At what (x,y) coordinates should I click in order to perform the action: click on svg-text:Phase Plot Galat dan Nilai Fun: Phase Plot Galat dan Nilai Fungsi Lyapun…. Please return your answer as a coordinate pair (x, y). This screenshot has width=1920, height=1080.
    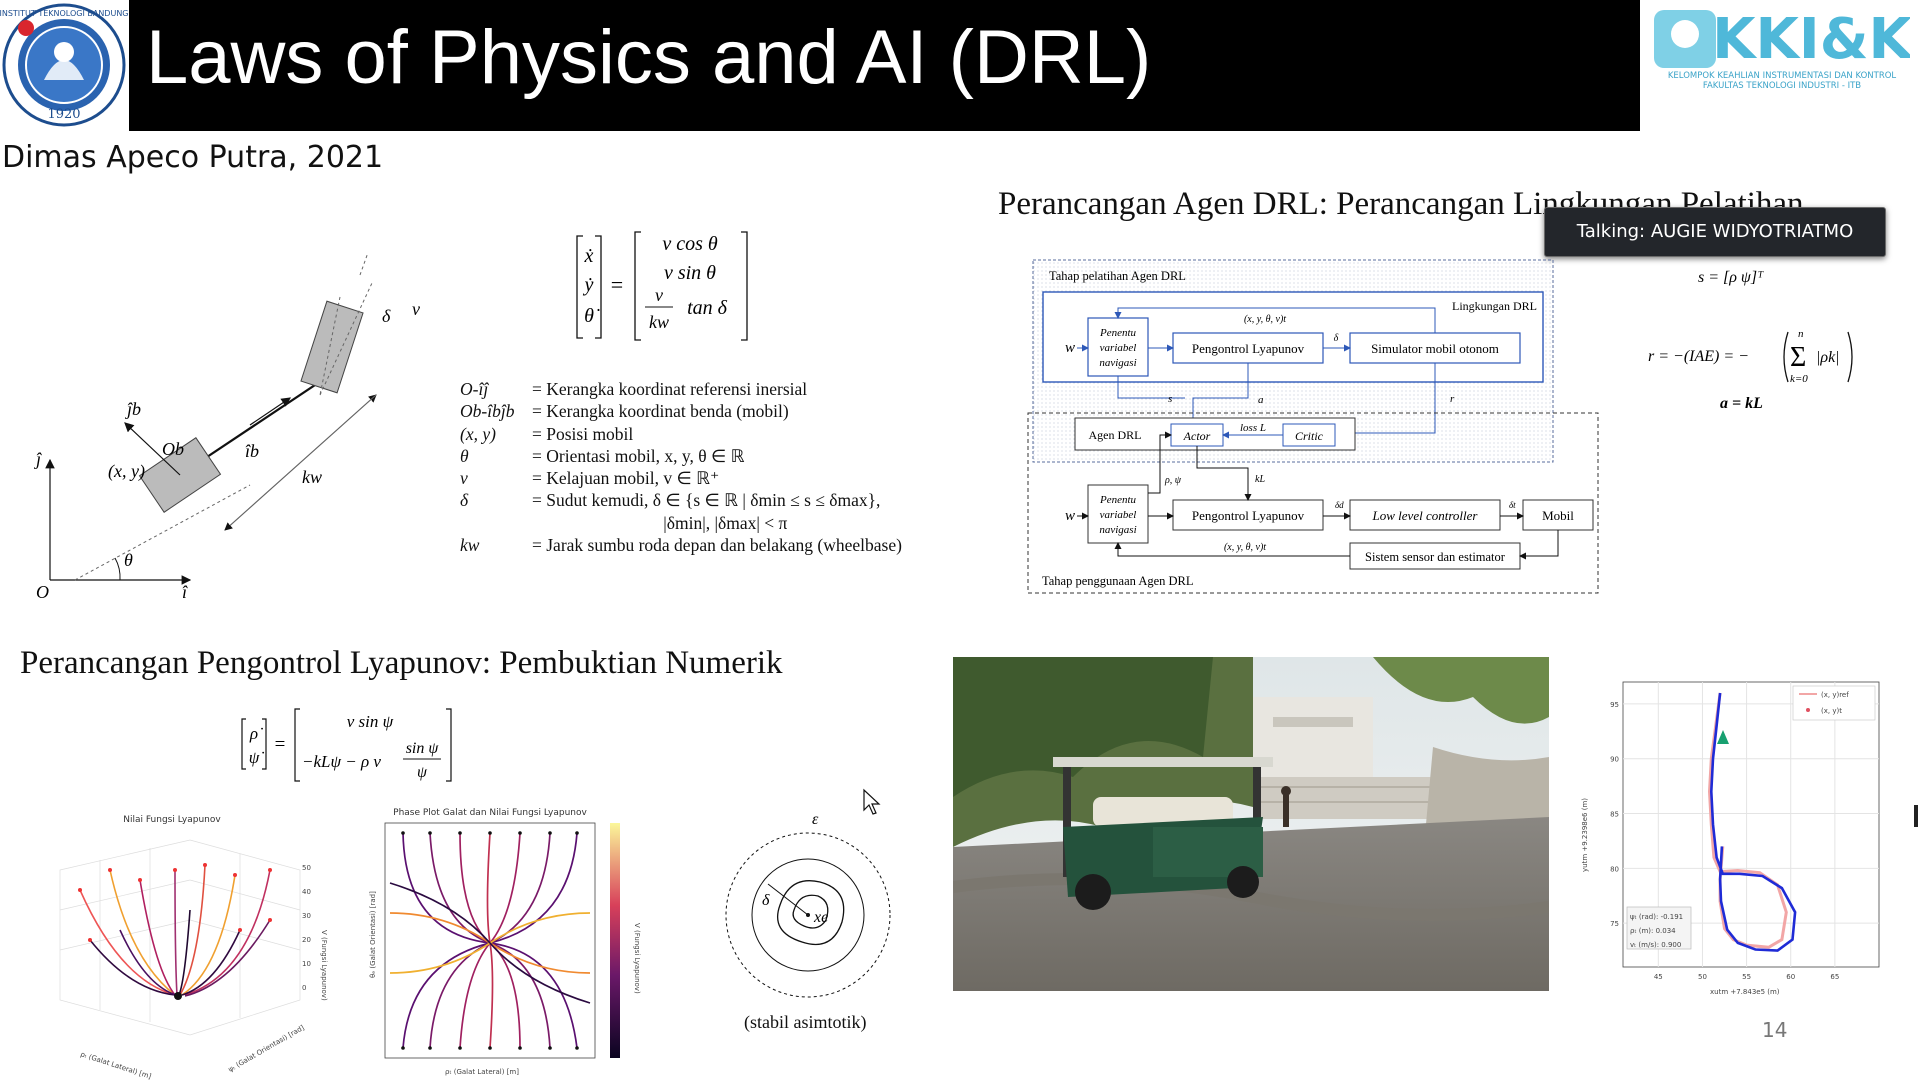
    Looking at the image, I should click on (490, 813).